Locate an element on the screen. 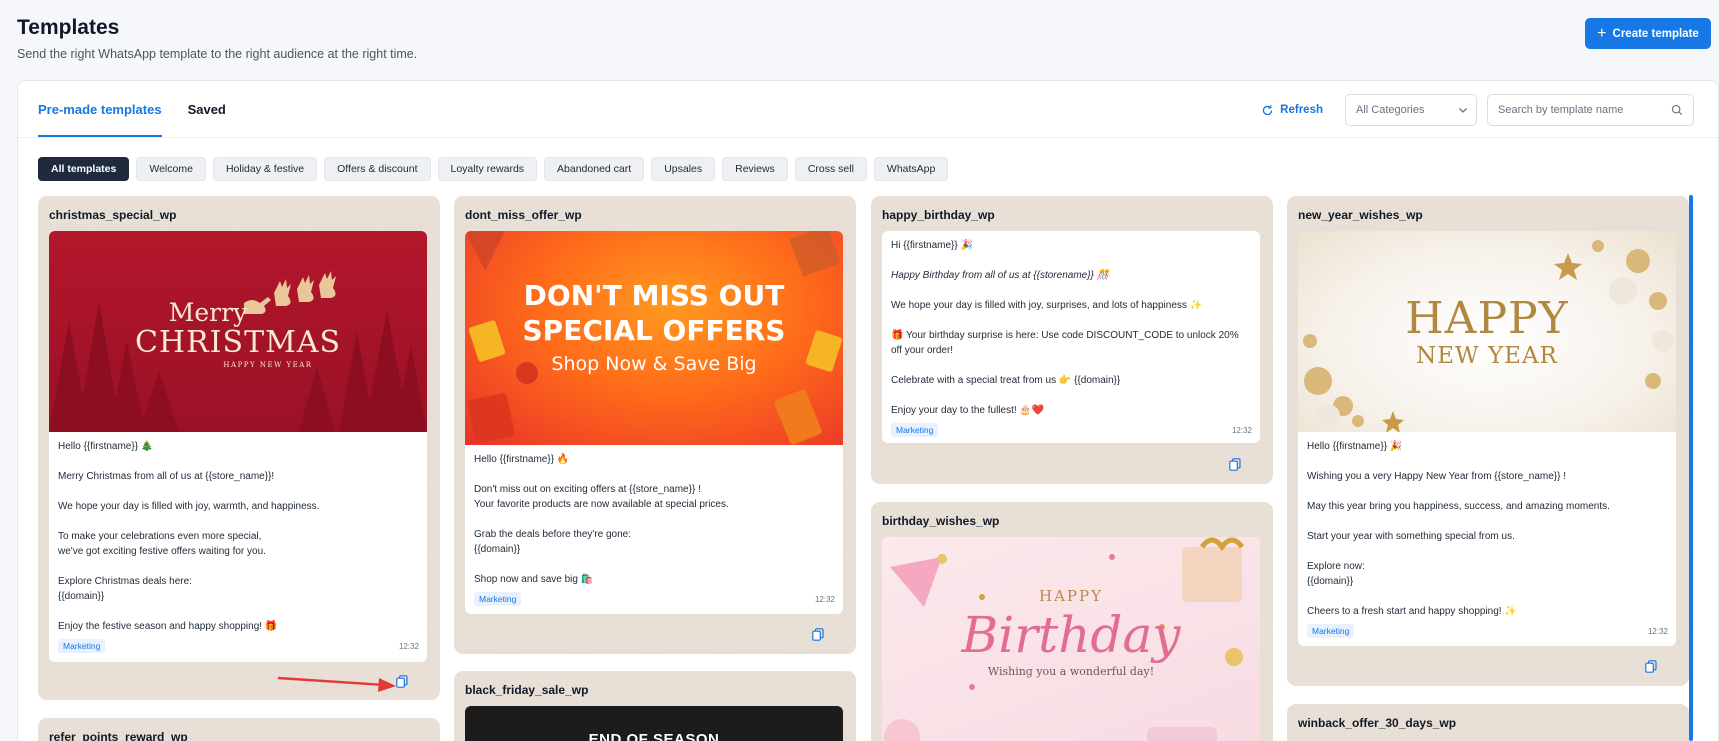 The width and height of the screenshot is (1719, 741). banner-line-1: Merry is located at coordinates (208, 312).